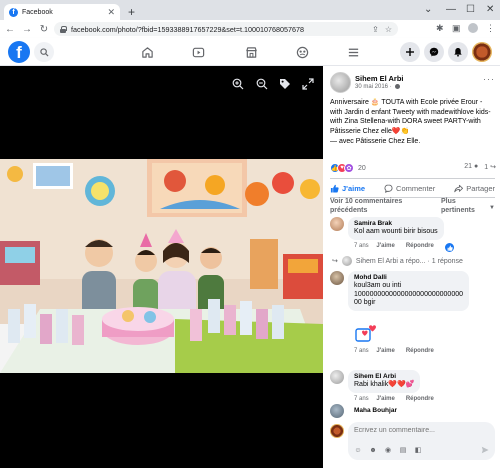  I want to click on account-avatar, so click(482, 52).